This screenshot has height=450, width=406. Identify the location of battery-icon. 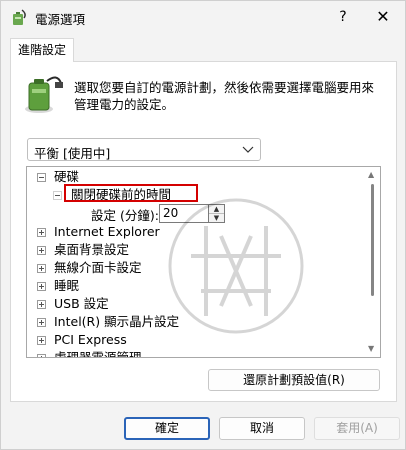
(44, 94).